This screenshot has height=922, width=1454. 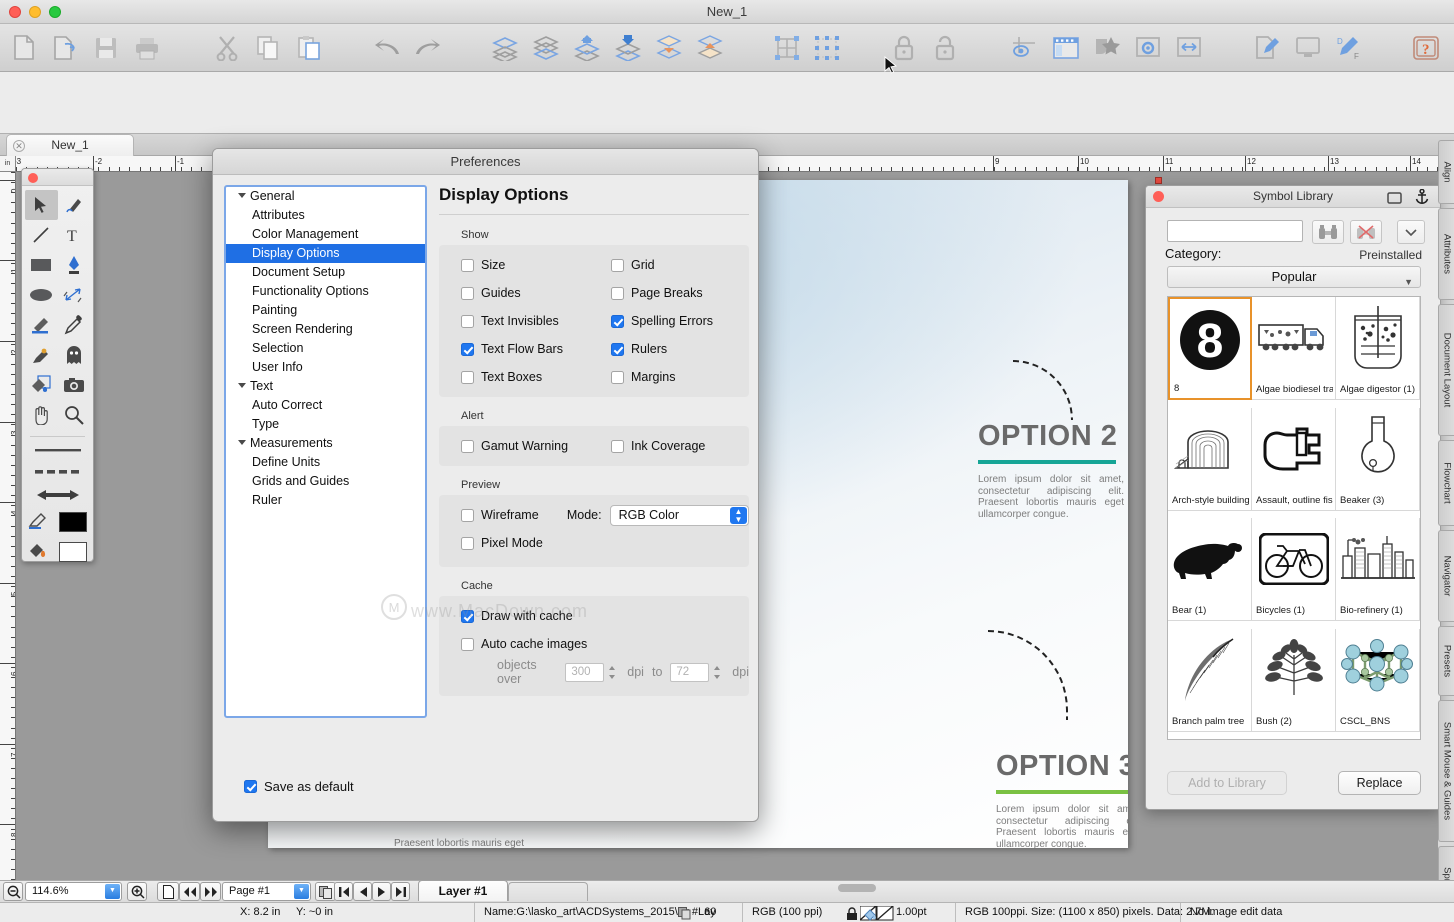 I want to click on pref-tree-item: Document Setup, so click(x=325, y=272).